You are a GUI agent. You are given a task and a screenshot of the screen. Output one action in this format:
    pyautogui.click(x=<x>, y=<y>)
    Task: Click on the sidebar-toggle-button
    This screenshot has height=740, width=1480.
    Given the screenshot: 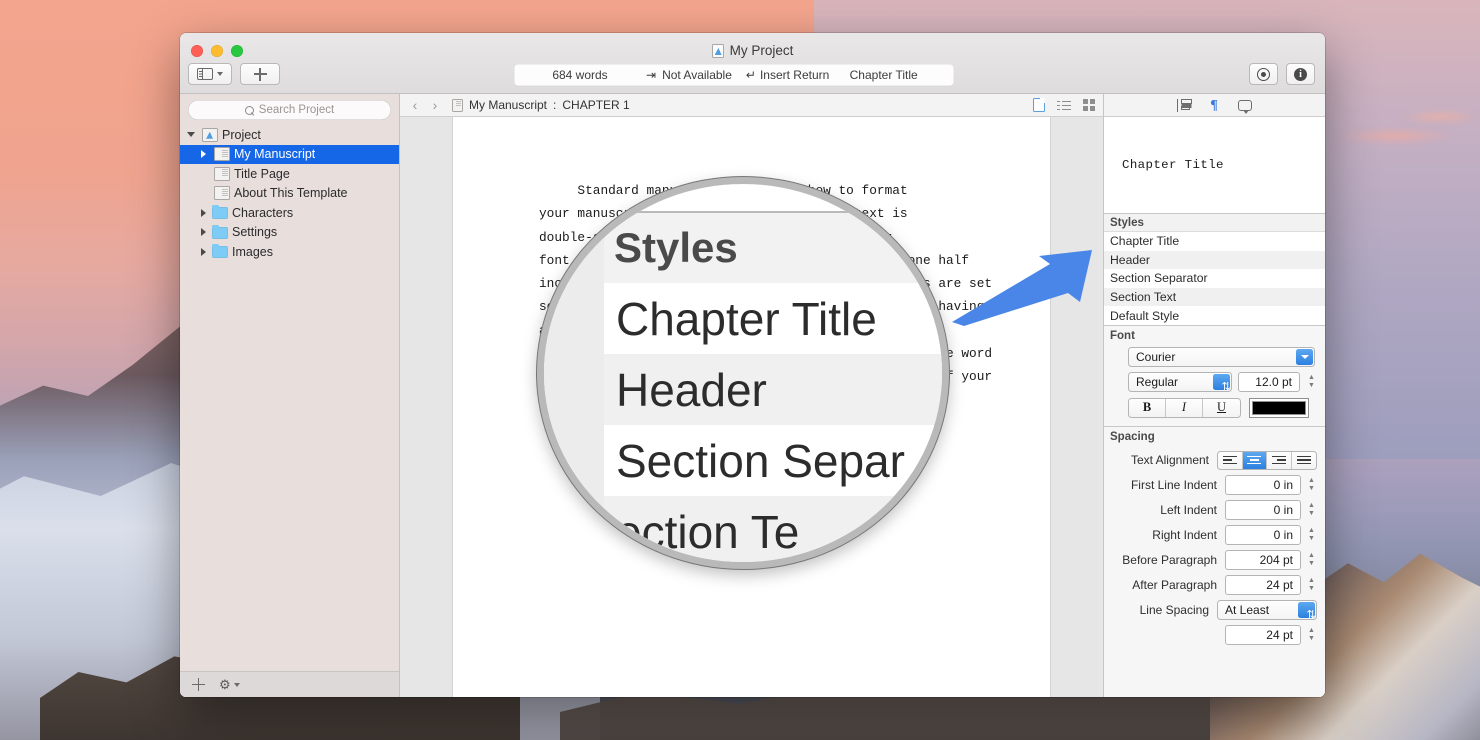 What is the action you would take?
    pyautogui.click(x=210, y=74)
    